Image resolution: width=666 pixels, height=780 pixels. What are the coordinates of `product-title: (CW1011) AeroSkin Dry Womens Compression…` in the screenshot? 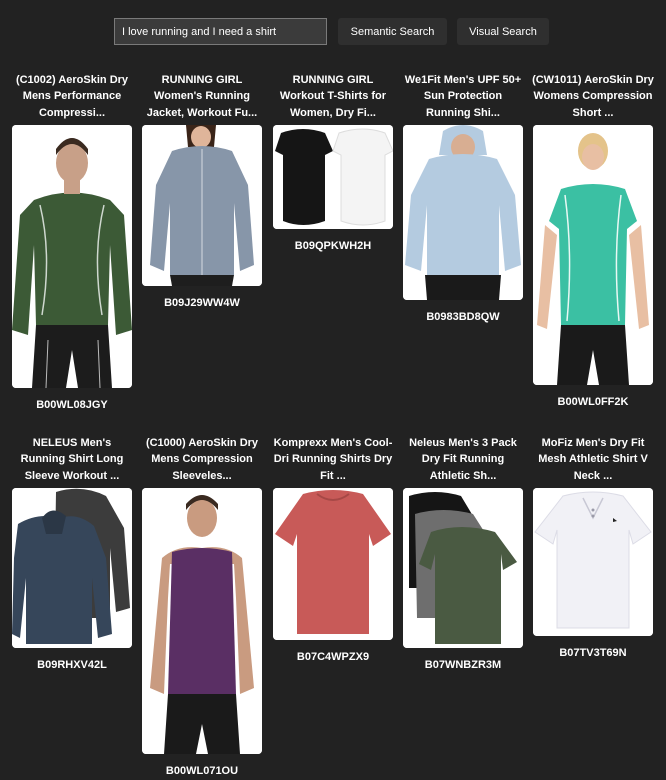 It's located at (593, 96).